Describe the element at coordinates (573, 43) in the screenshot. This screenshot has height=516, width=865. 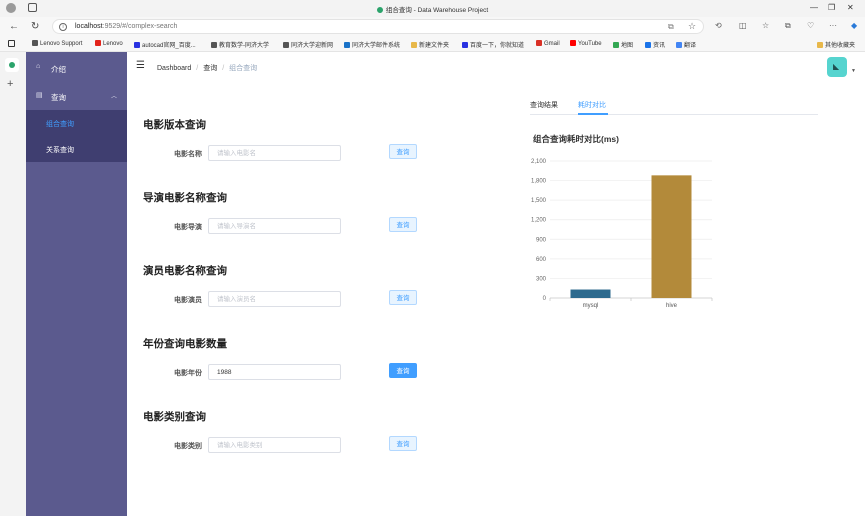
I see `youtube-icon` at that location.